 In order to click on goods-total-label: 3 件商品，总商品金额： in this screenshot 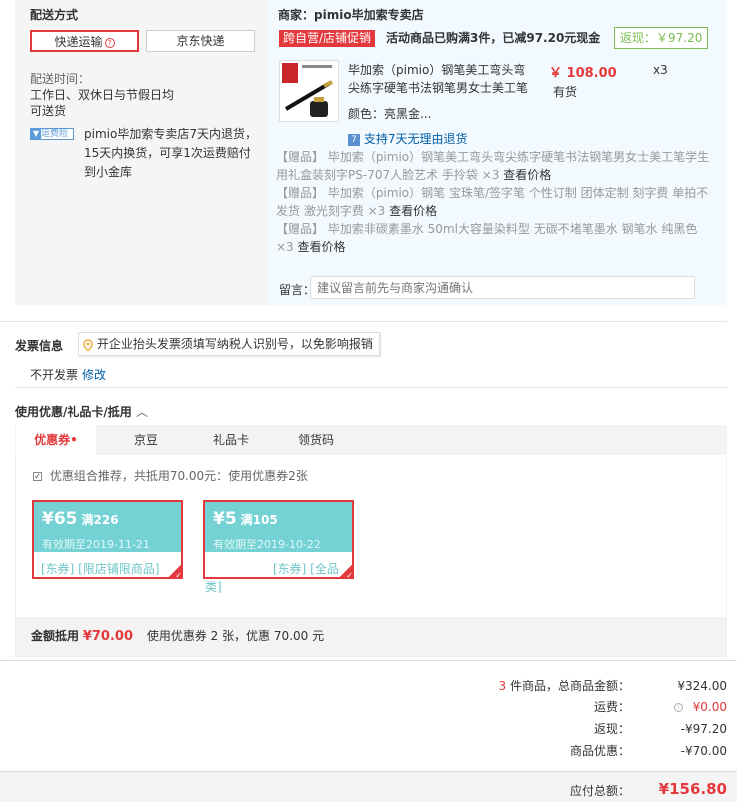, I will do `click(530, 686)`.